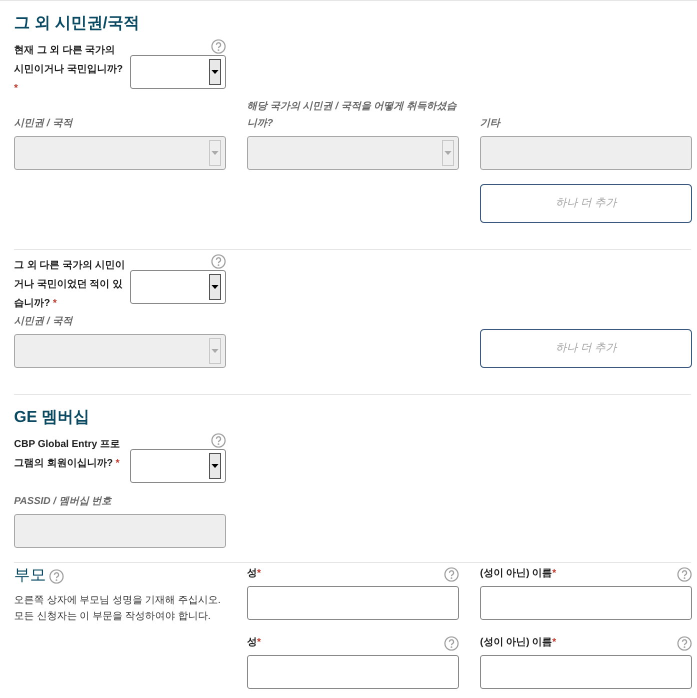  What do you see at coordinates (70, 285) in the screenshot?
I see `question-label: 그 외 다른 국가의 시민이거나 국민이었던 적이 있습니까? *` at bounding box center [70, 285].